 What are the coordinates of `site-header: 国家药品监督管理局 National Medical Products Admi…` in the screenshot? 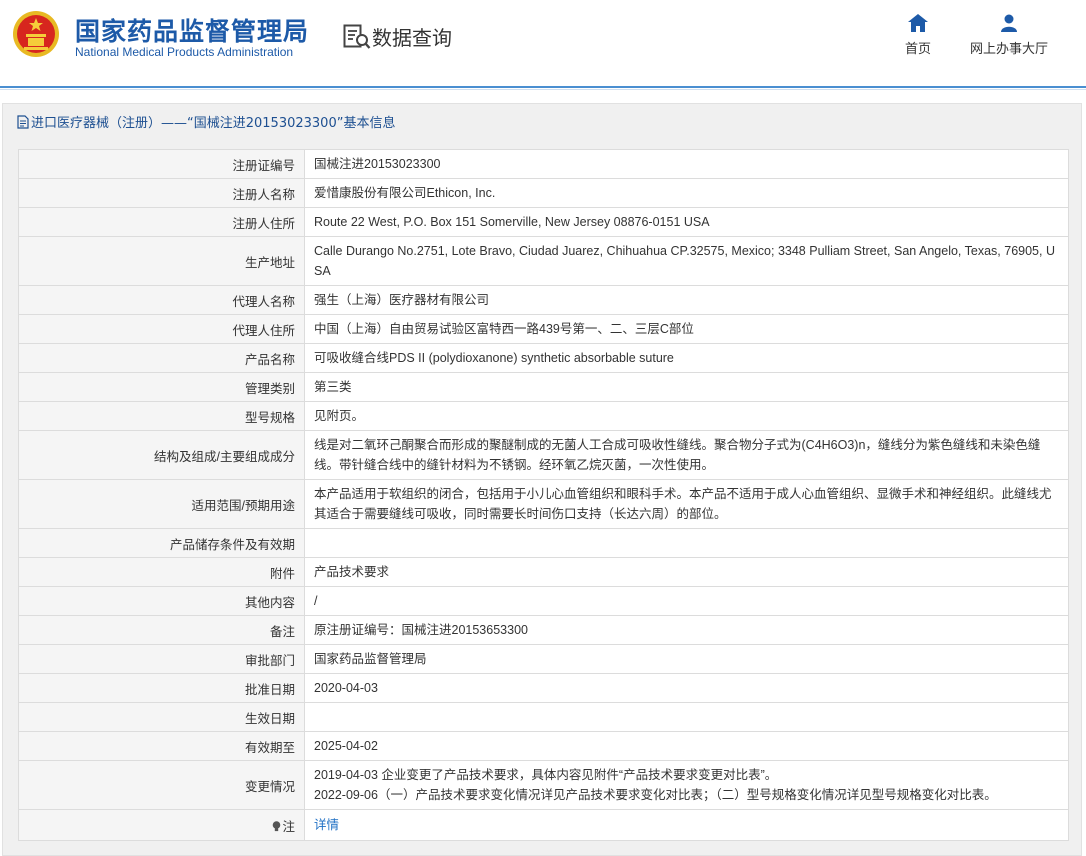 It's located at (543, 45).